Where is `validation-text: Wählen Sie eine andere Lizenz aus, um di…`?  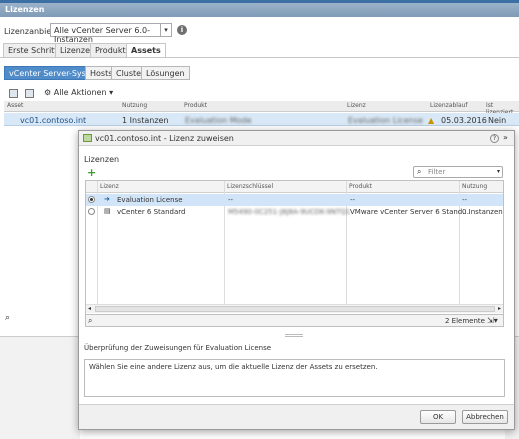 validation-text: Wählen Sie eine andere Lizenz aus, um di… is located at coordinates (233, 367).